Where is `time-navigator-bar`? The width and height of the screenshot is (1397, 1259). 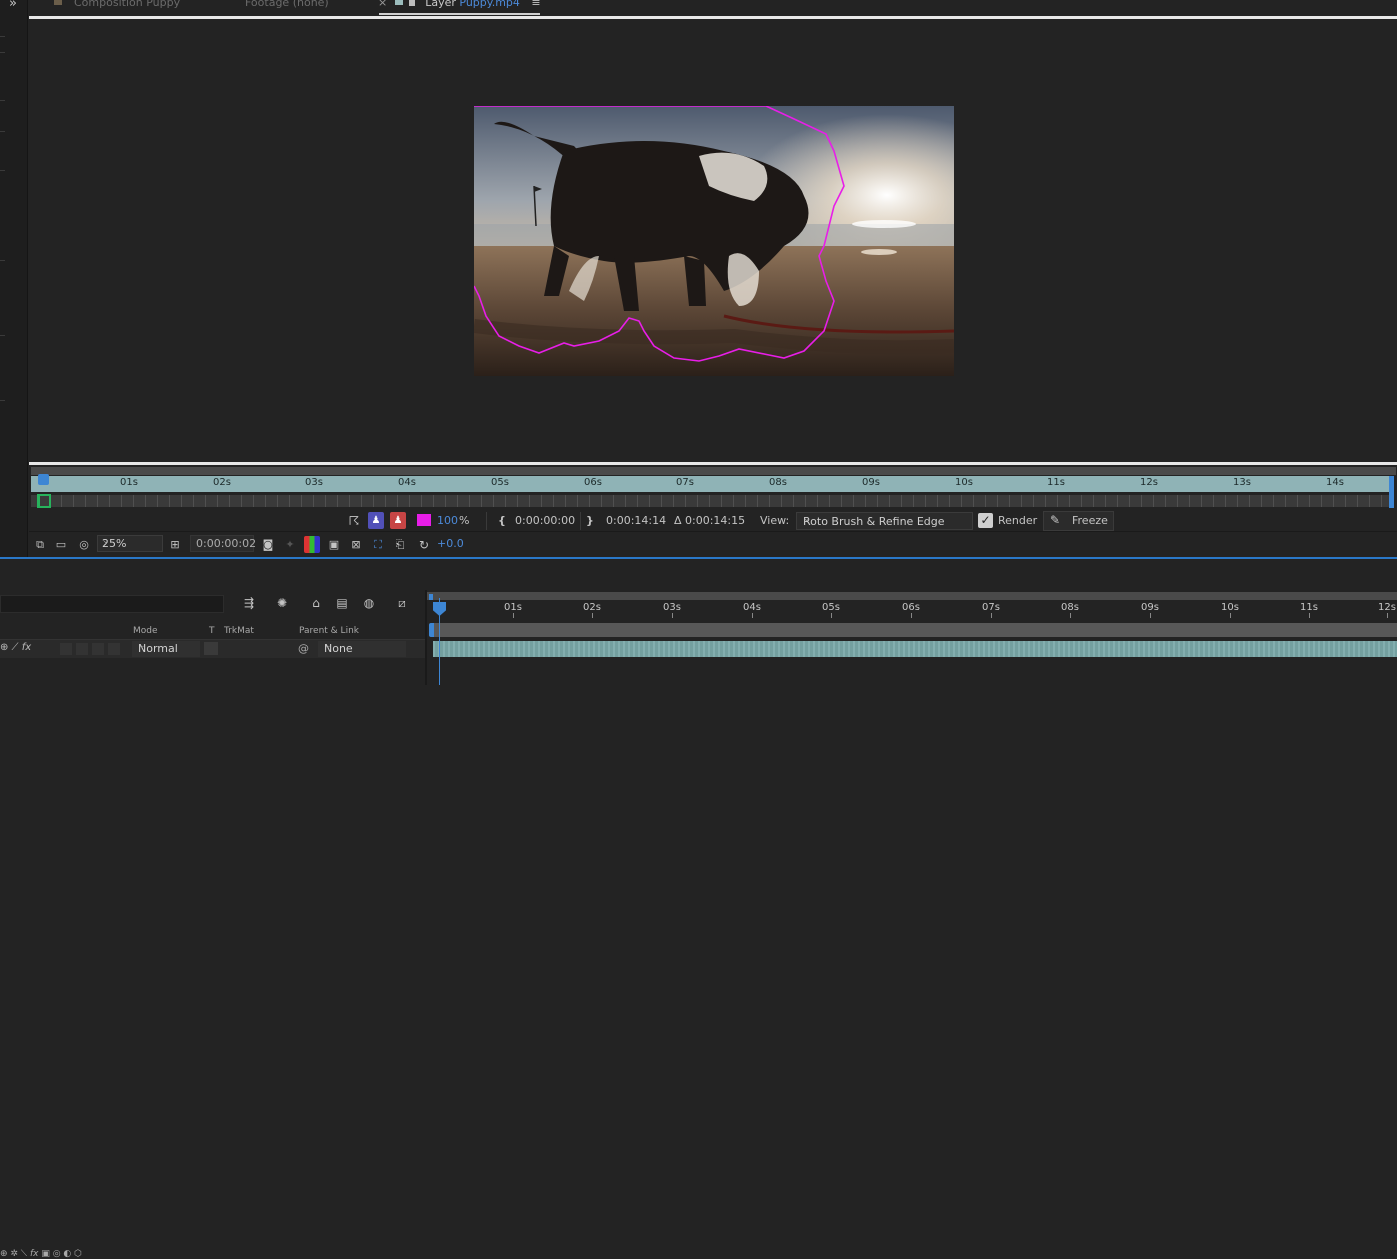
time-navigator-bar is located at coordinates (713, 471).